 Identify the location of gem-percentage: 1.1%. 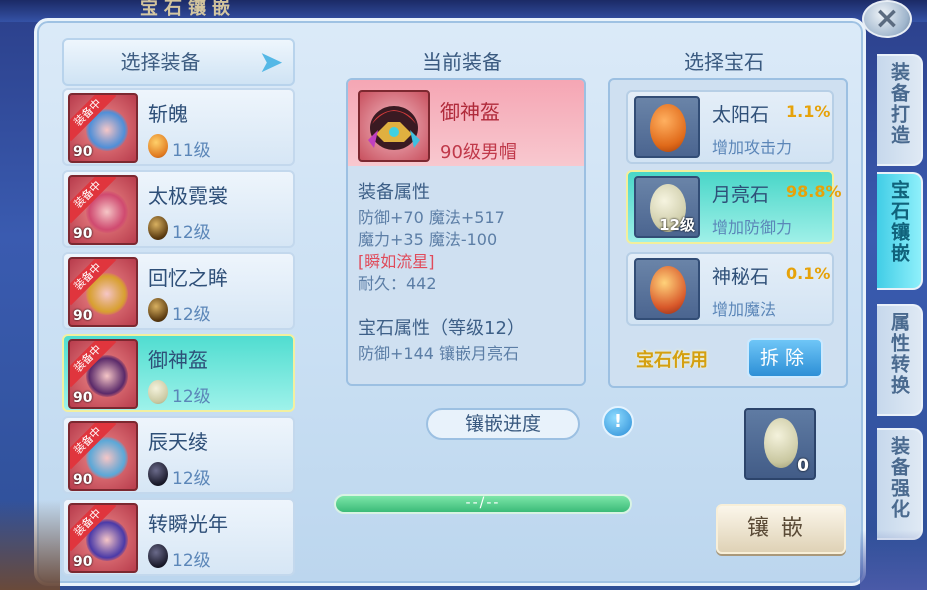
(808, 111).